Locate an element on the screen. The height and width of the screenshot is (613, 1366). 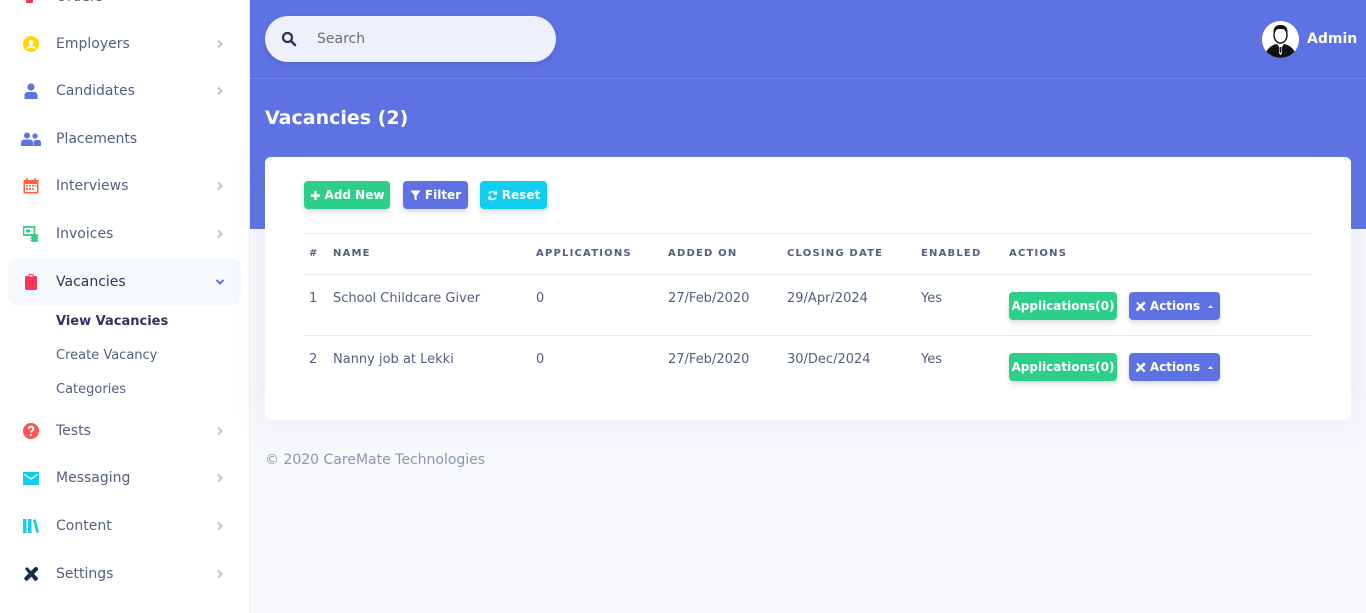
filter-icon is located at coordinates (415, 195).